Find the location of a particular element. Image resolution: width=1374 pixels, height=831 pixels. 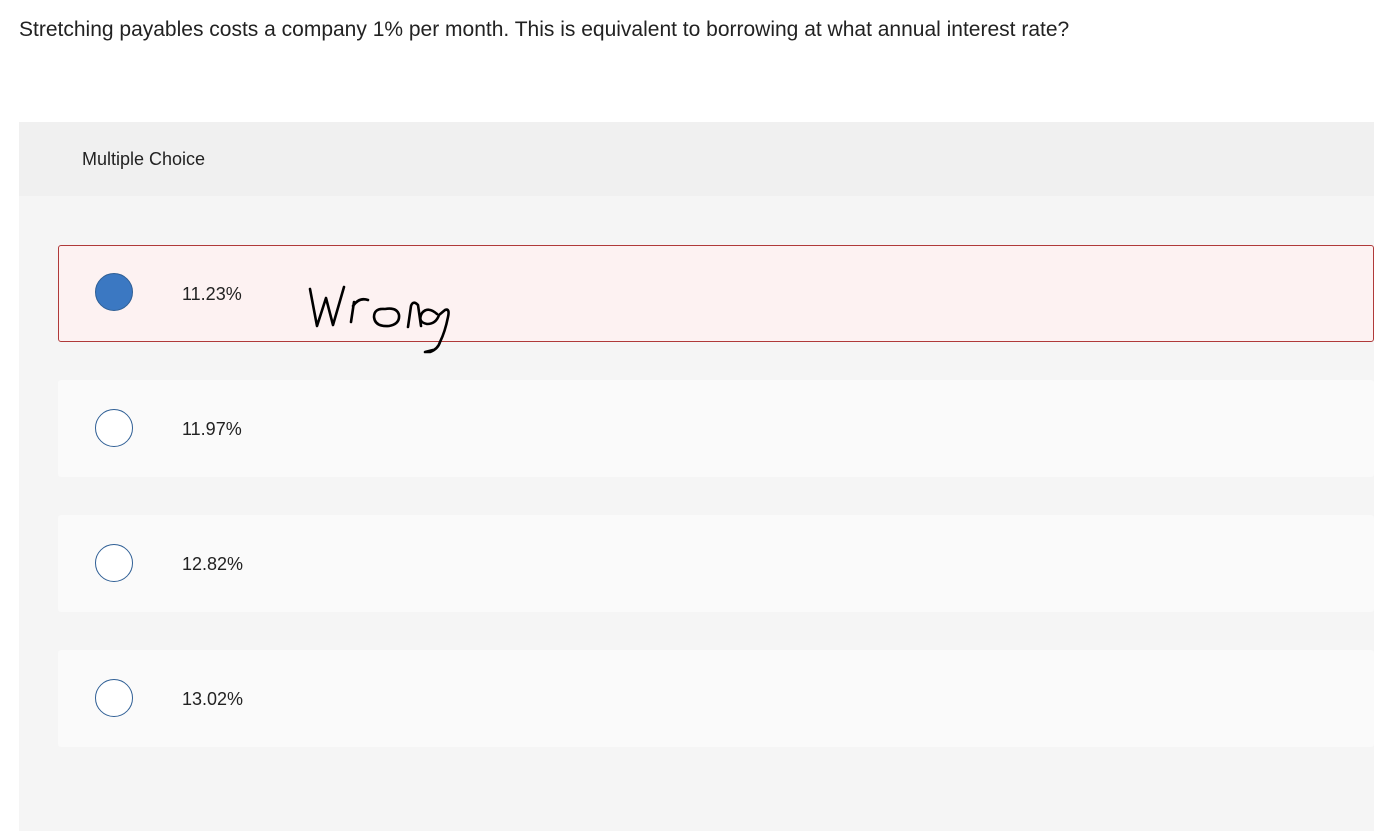

radio-button-selected is located at coordinates (114, 292).